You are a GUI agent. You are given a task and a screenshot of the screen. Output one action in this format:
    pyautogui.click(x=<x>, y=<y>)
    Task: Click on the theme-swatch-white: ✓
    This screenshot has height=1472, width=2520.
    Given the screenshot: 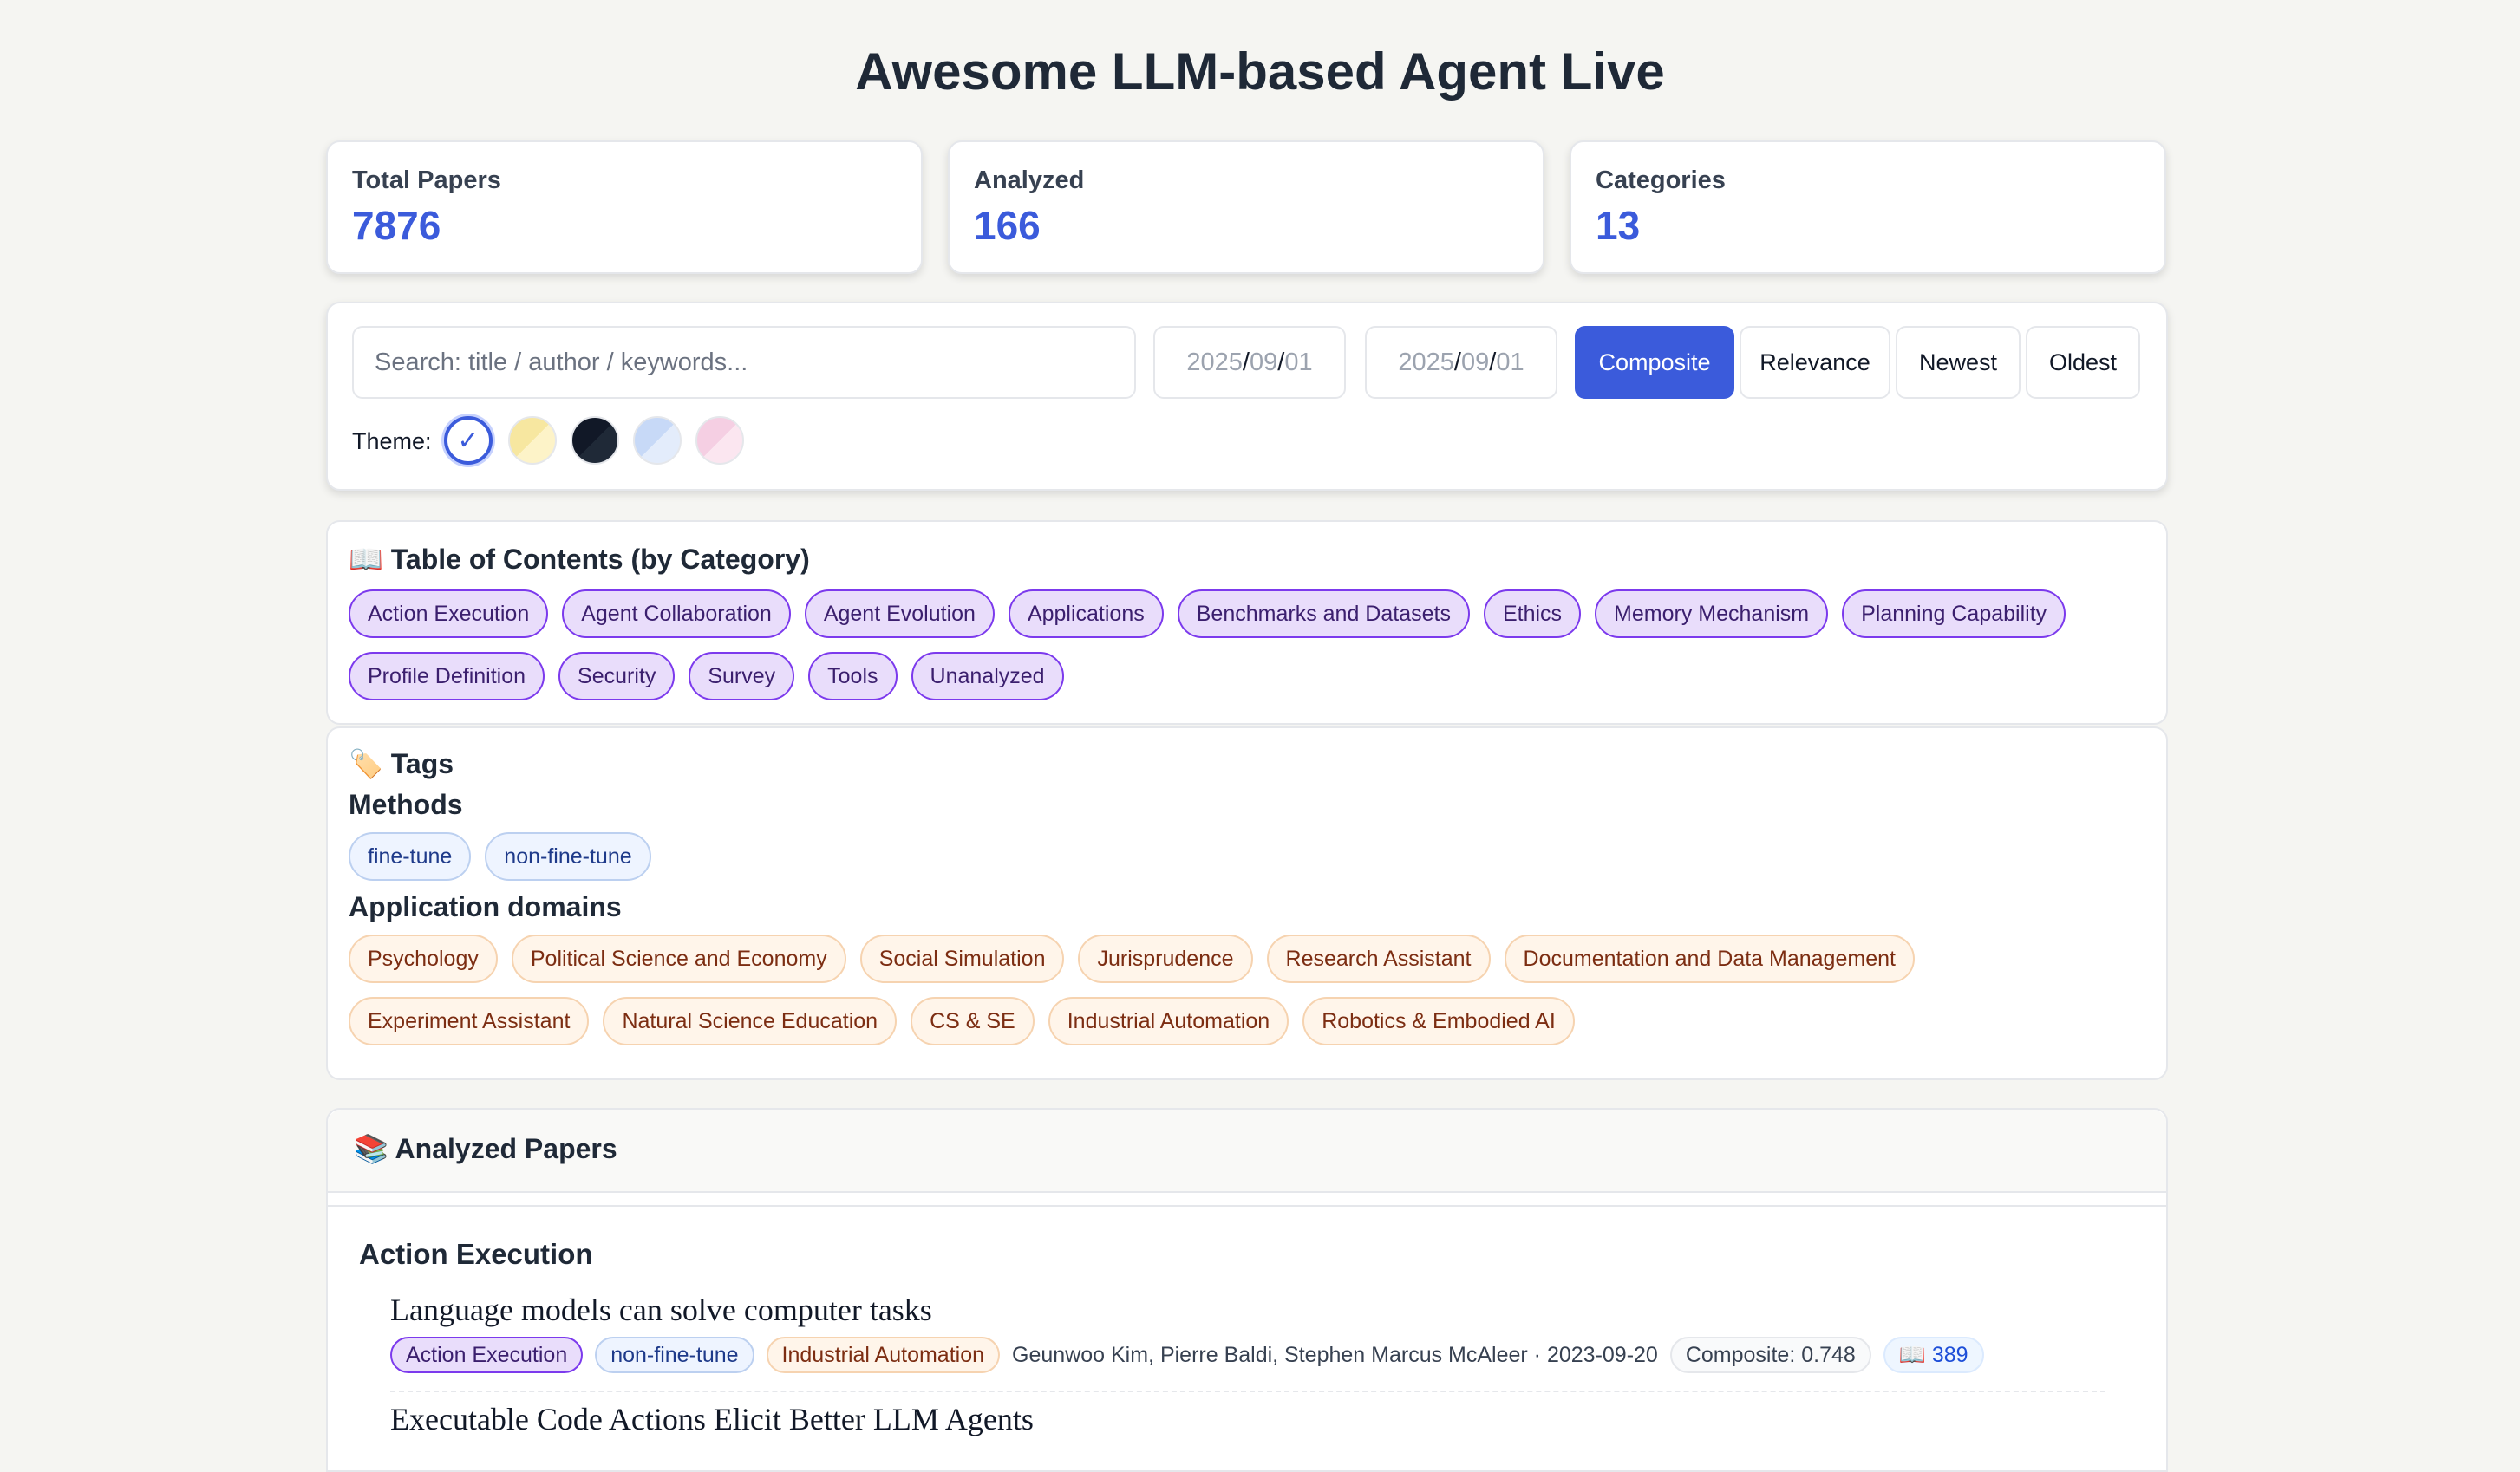 What is the action you would take?
    pyautogui.click(x=468, y=440)
    